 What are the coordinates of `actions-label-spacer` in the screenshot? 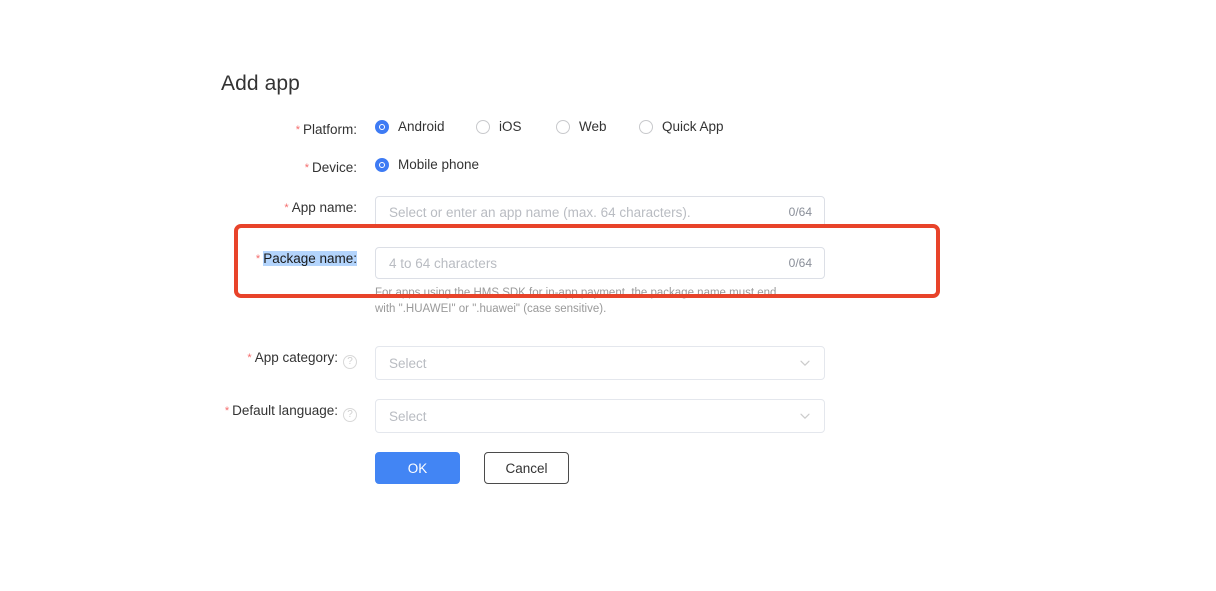 It's located at (178, 453).